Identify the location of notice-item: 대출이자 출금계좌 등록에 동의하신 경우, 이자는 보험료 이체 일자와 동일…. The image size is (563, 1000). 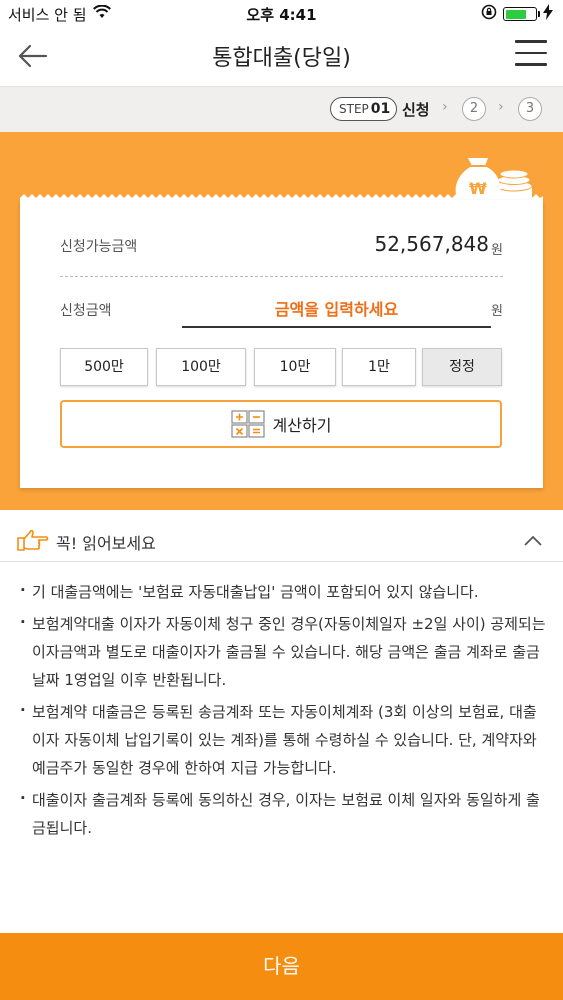
(285, 813).